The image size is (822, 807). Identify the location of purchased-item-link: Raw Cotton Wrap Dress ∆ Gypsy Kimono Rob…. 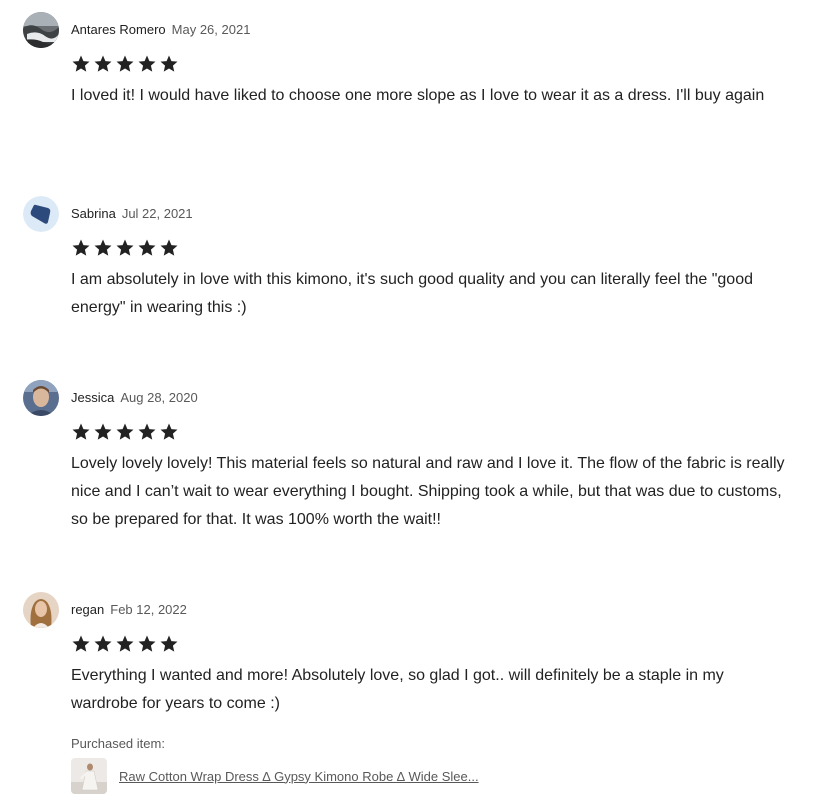
(275, 776).